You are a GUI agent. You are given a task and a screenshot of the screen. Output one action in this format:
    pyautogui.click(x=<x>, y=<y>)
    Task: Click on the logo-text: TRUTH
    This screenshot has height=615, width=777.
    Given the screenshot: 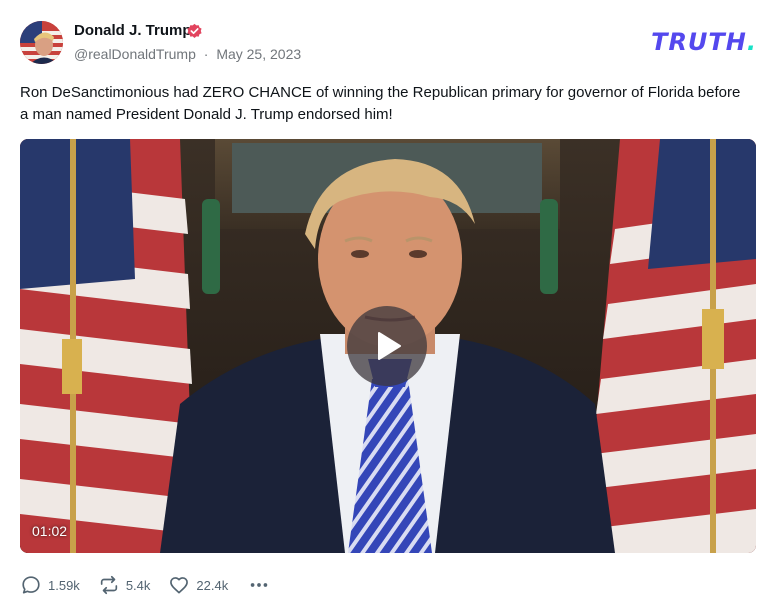 What is the action you would take?
    pyautogui.click(x=699, y=42)
    